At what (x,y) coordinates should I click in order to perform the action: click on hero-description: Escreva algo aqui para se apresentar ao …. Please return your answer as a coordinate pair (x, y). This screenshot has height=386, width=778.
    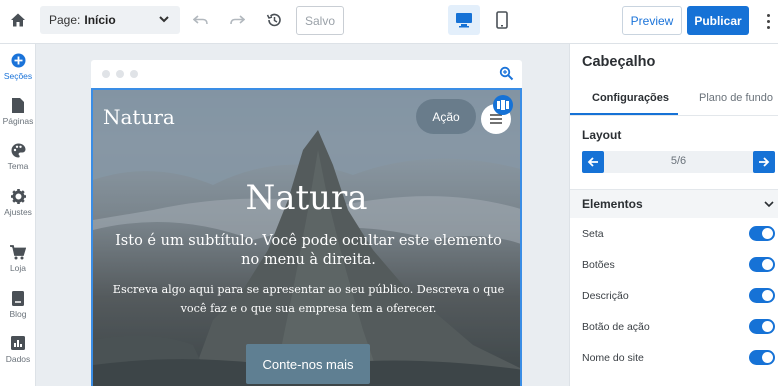
    Looking at the image, I should click on (308, 299).